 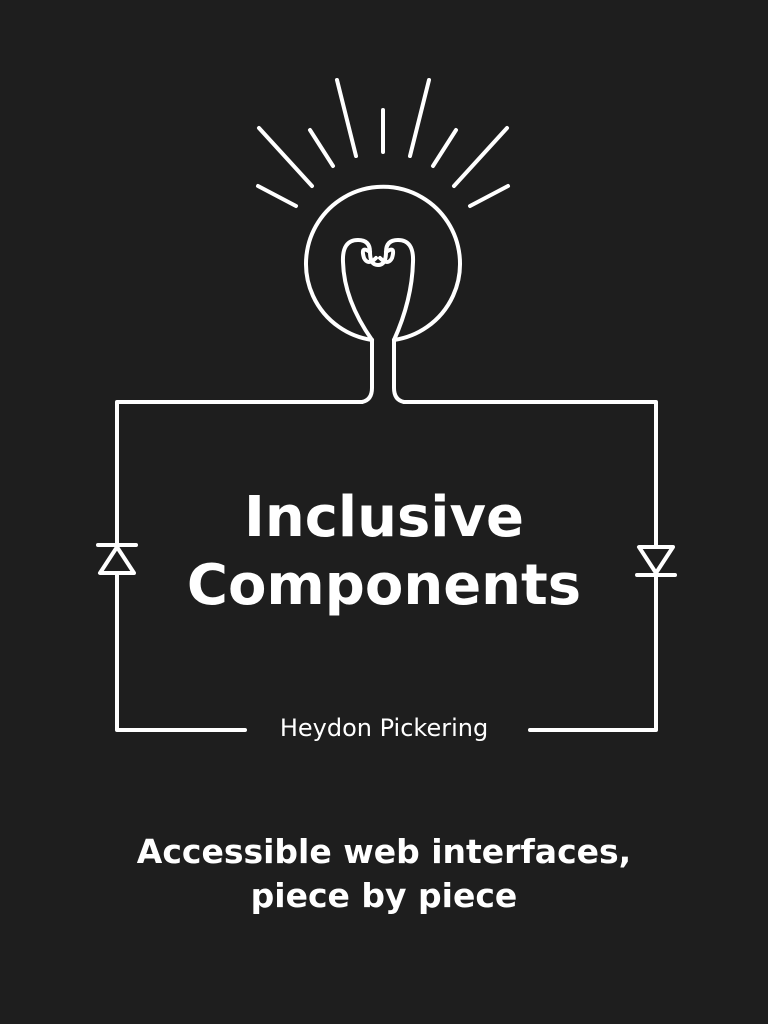 What do you see at coordinates (384, 552) in the screenshot?
I see `book-title: Inclusive Components` at bounding box center [384, 552].